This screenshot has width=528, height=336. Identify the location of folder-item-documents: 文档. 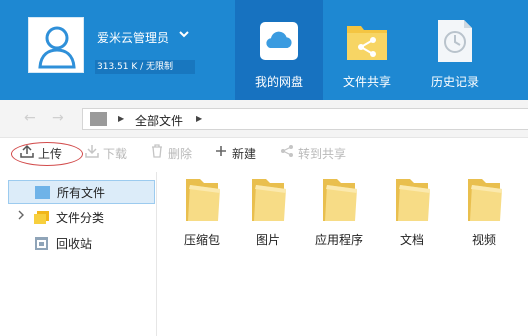
(412, 212).